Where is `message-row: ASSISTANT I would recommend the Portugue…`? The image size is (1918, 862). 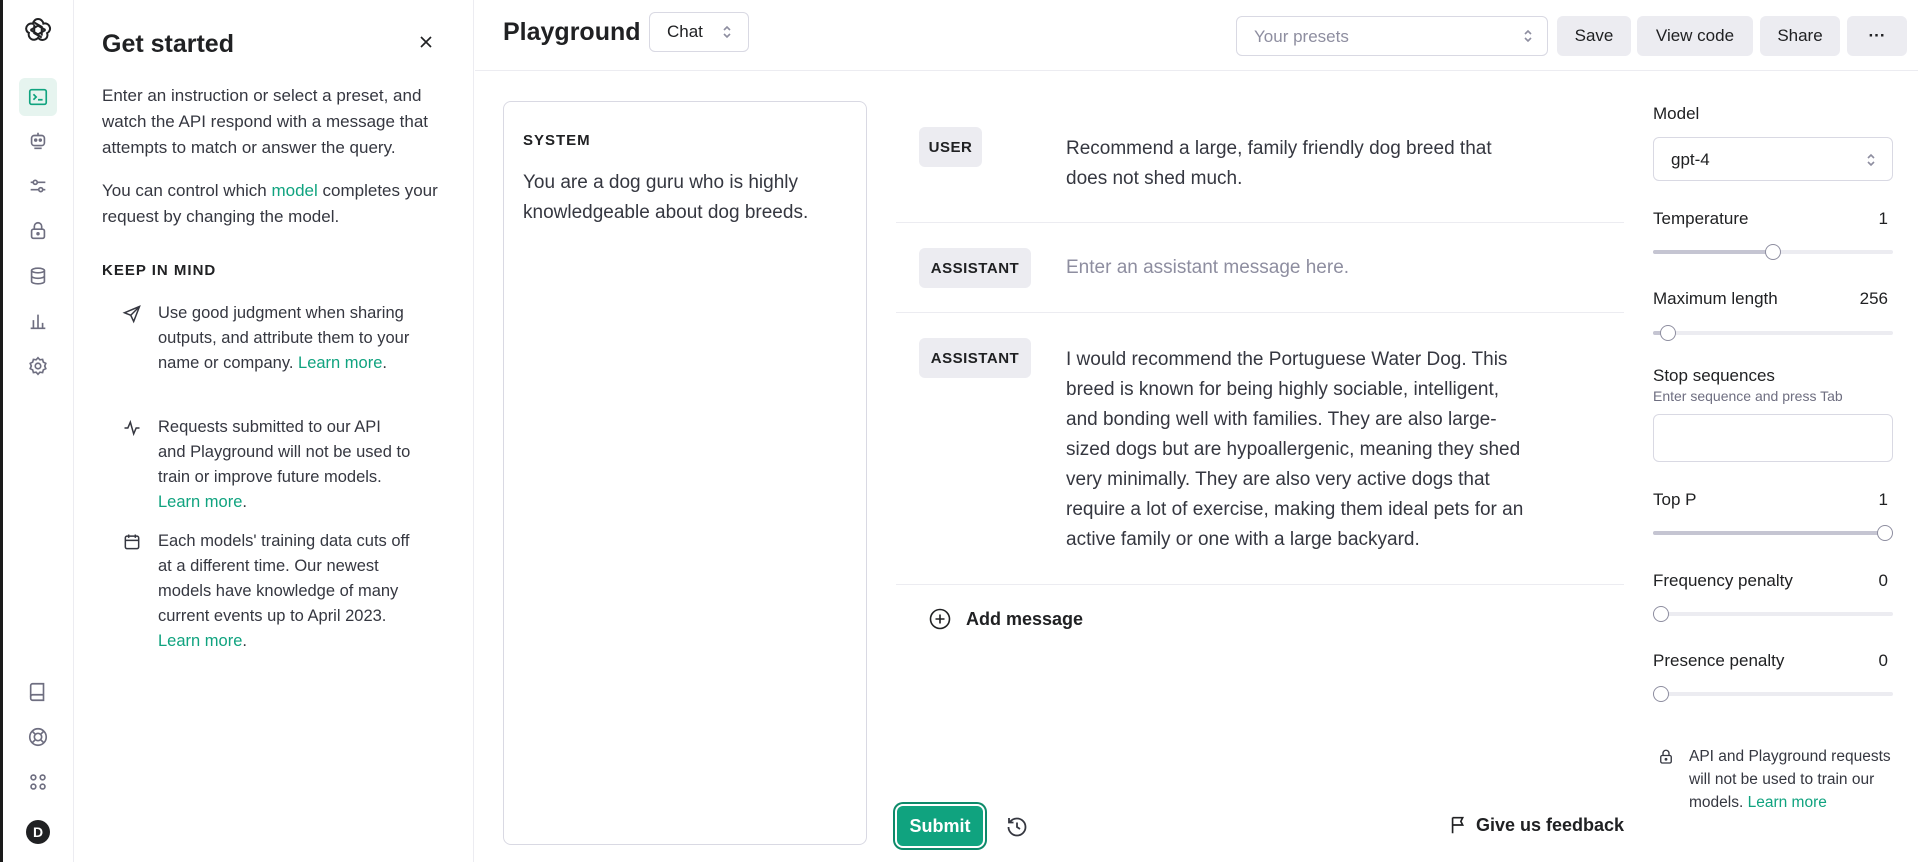
message-row: ASSISTANT I would recommend the Portugue… is located at coordinates (1260, 449).